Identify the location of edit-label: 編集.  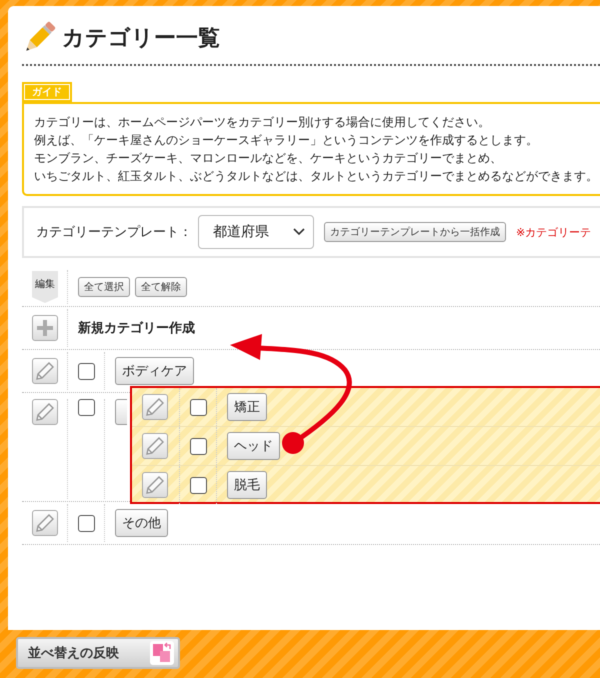
(45, 287).